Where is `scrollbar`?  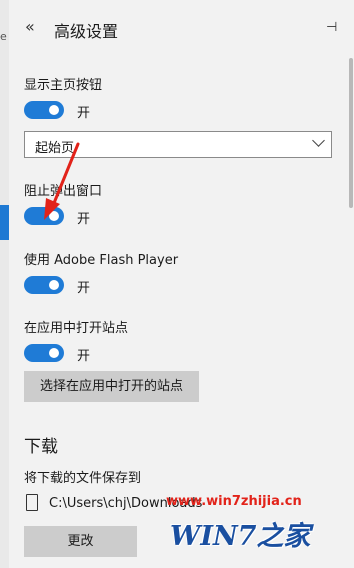
scrollbar is located at coordinates (351, 133).